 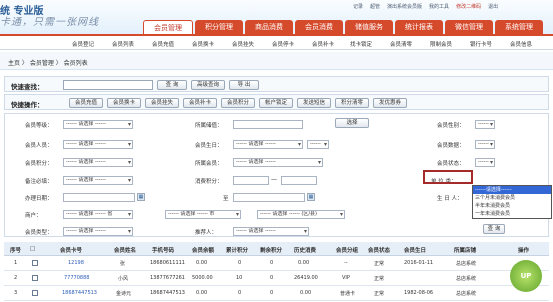 What do you see at coordinates (98, 231) in the screenshot?
I see `member-type-select: ------ 请选择 ------` at bounding box center [98, 231].